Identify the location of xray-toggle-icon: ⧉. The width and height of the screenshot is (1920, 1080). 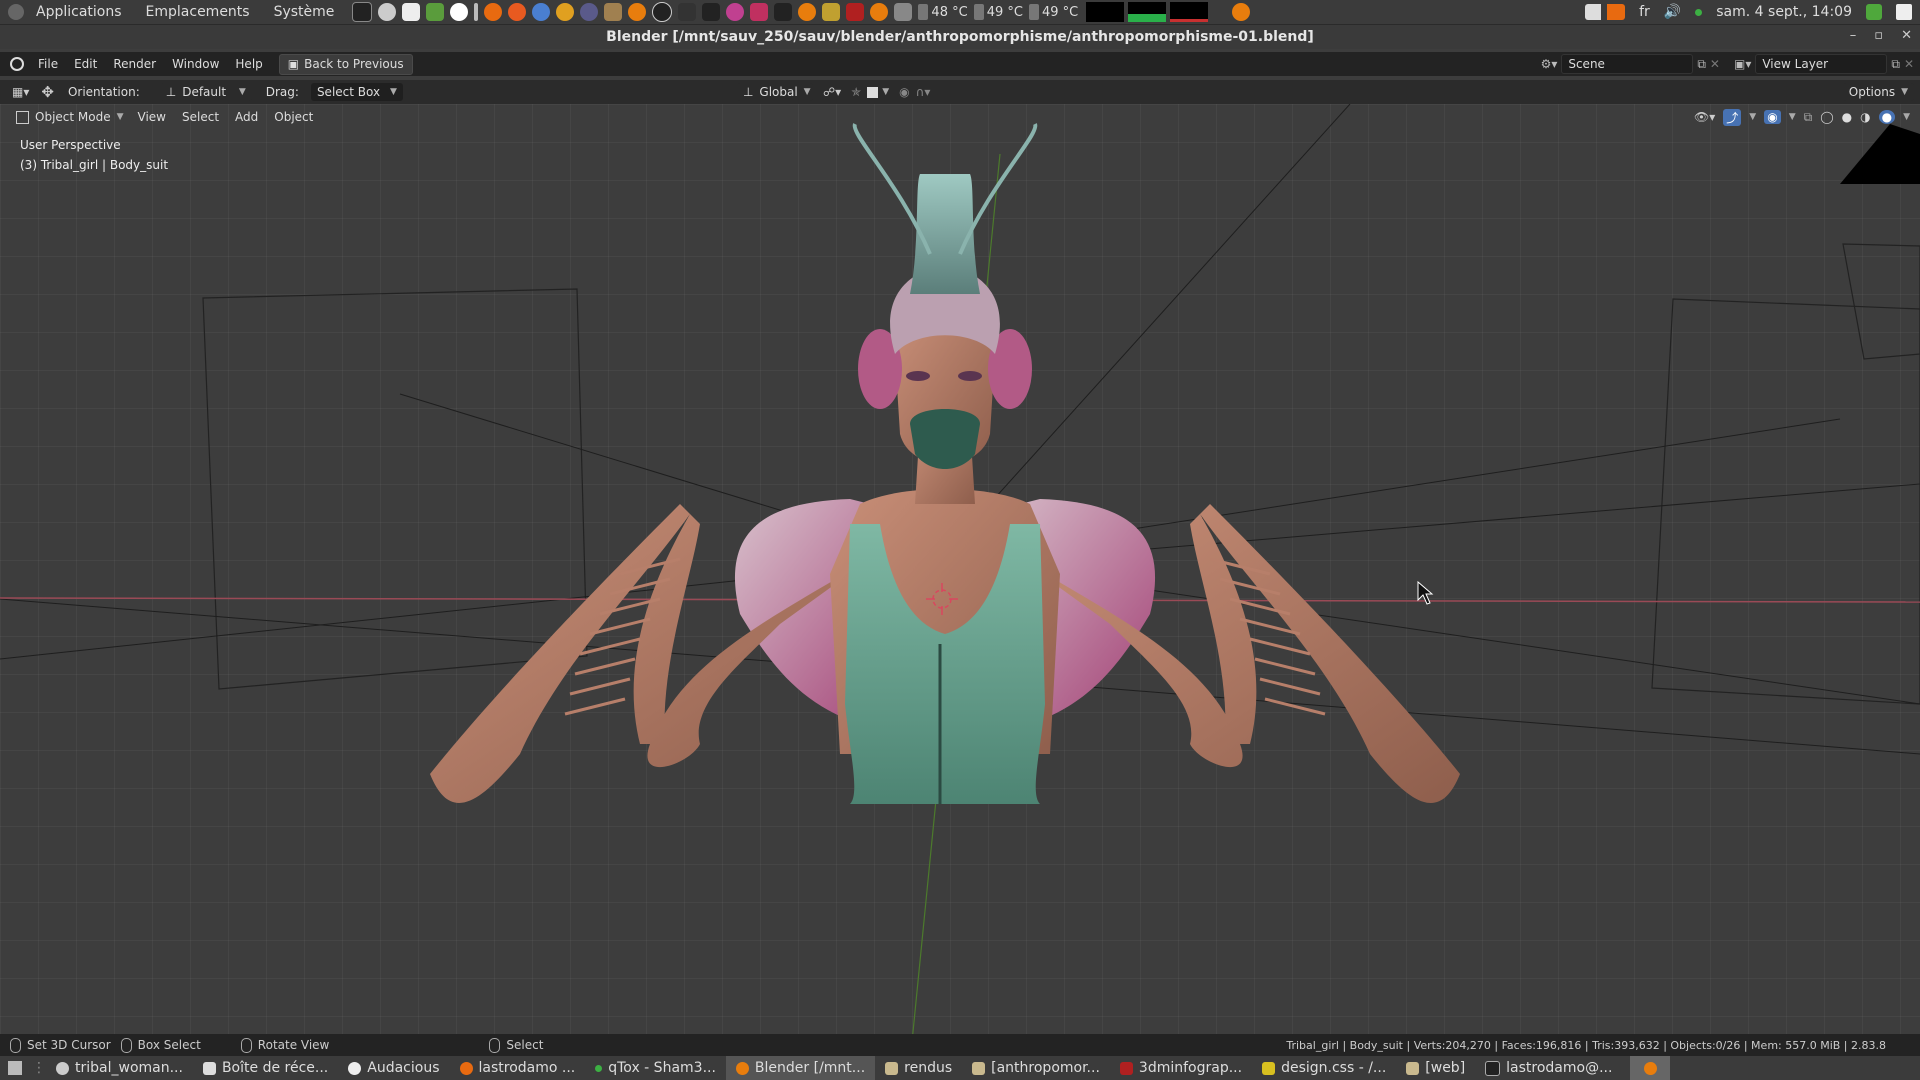
(1808, 117).